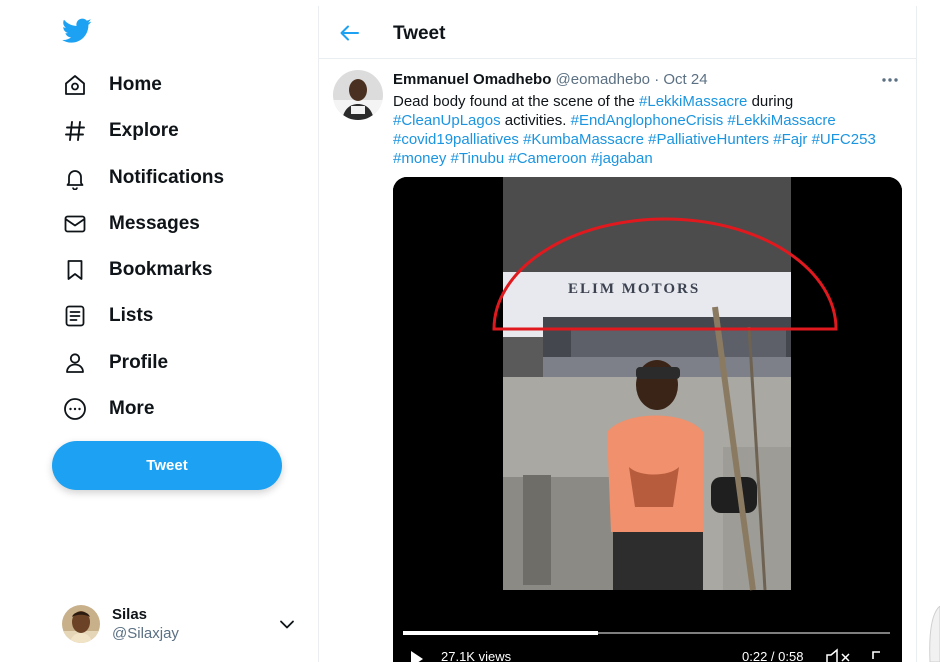 This screenshot has height=662, width=940. I want to click on nav-explore: Explore, so click(120, 131).